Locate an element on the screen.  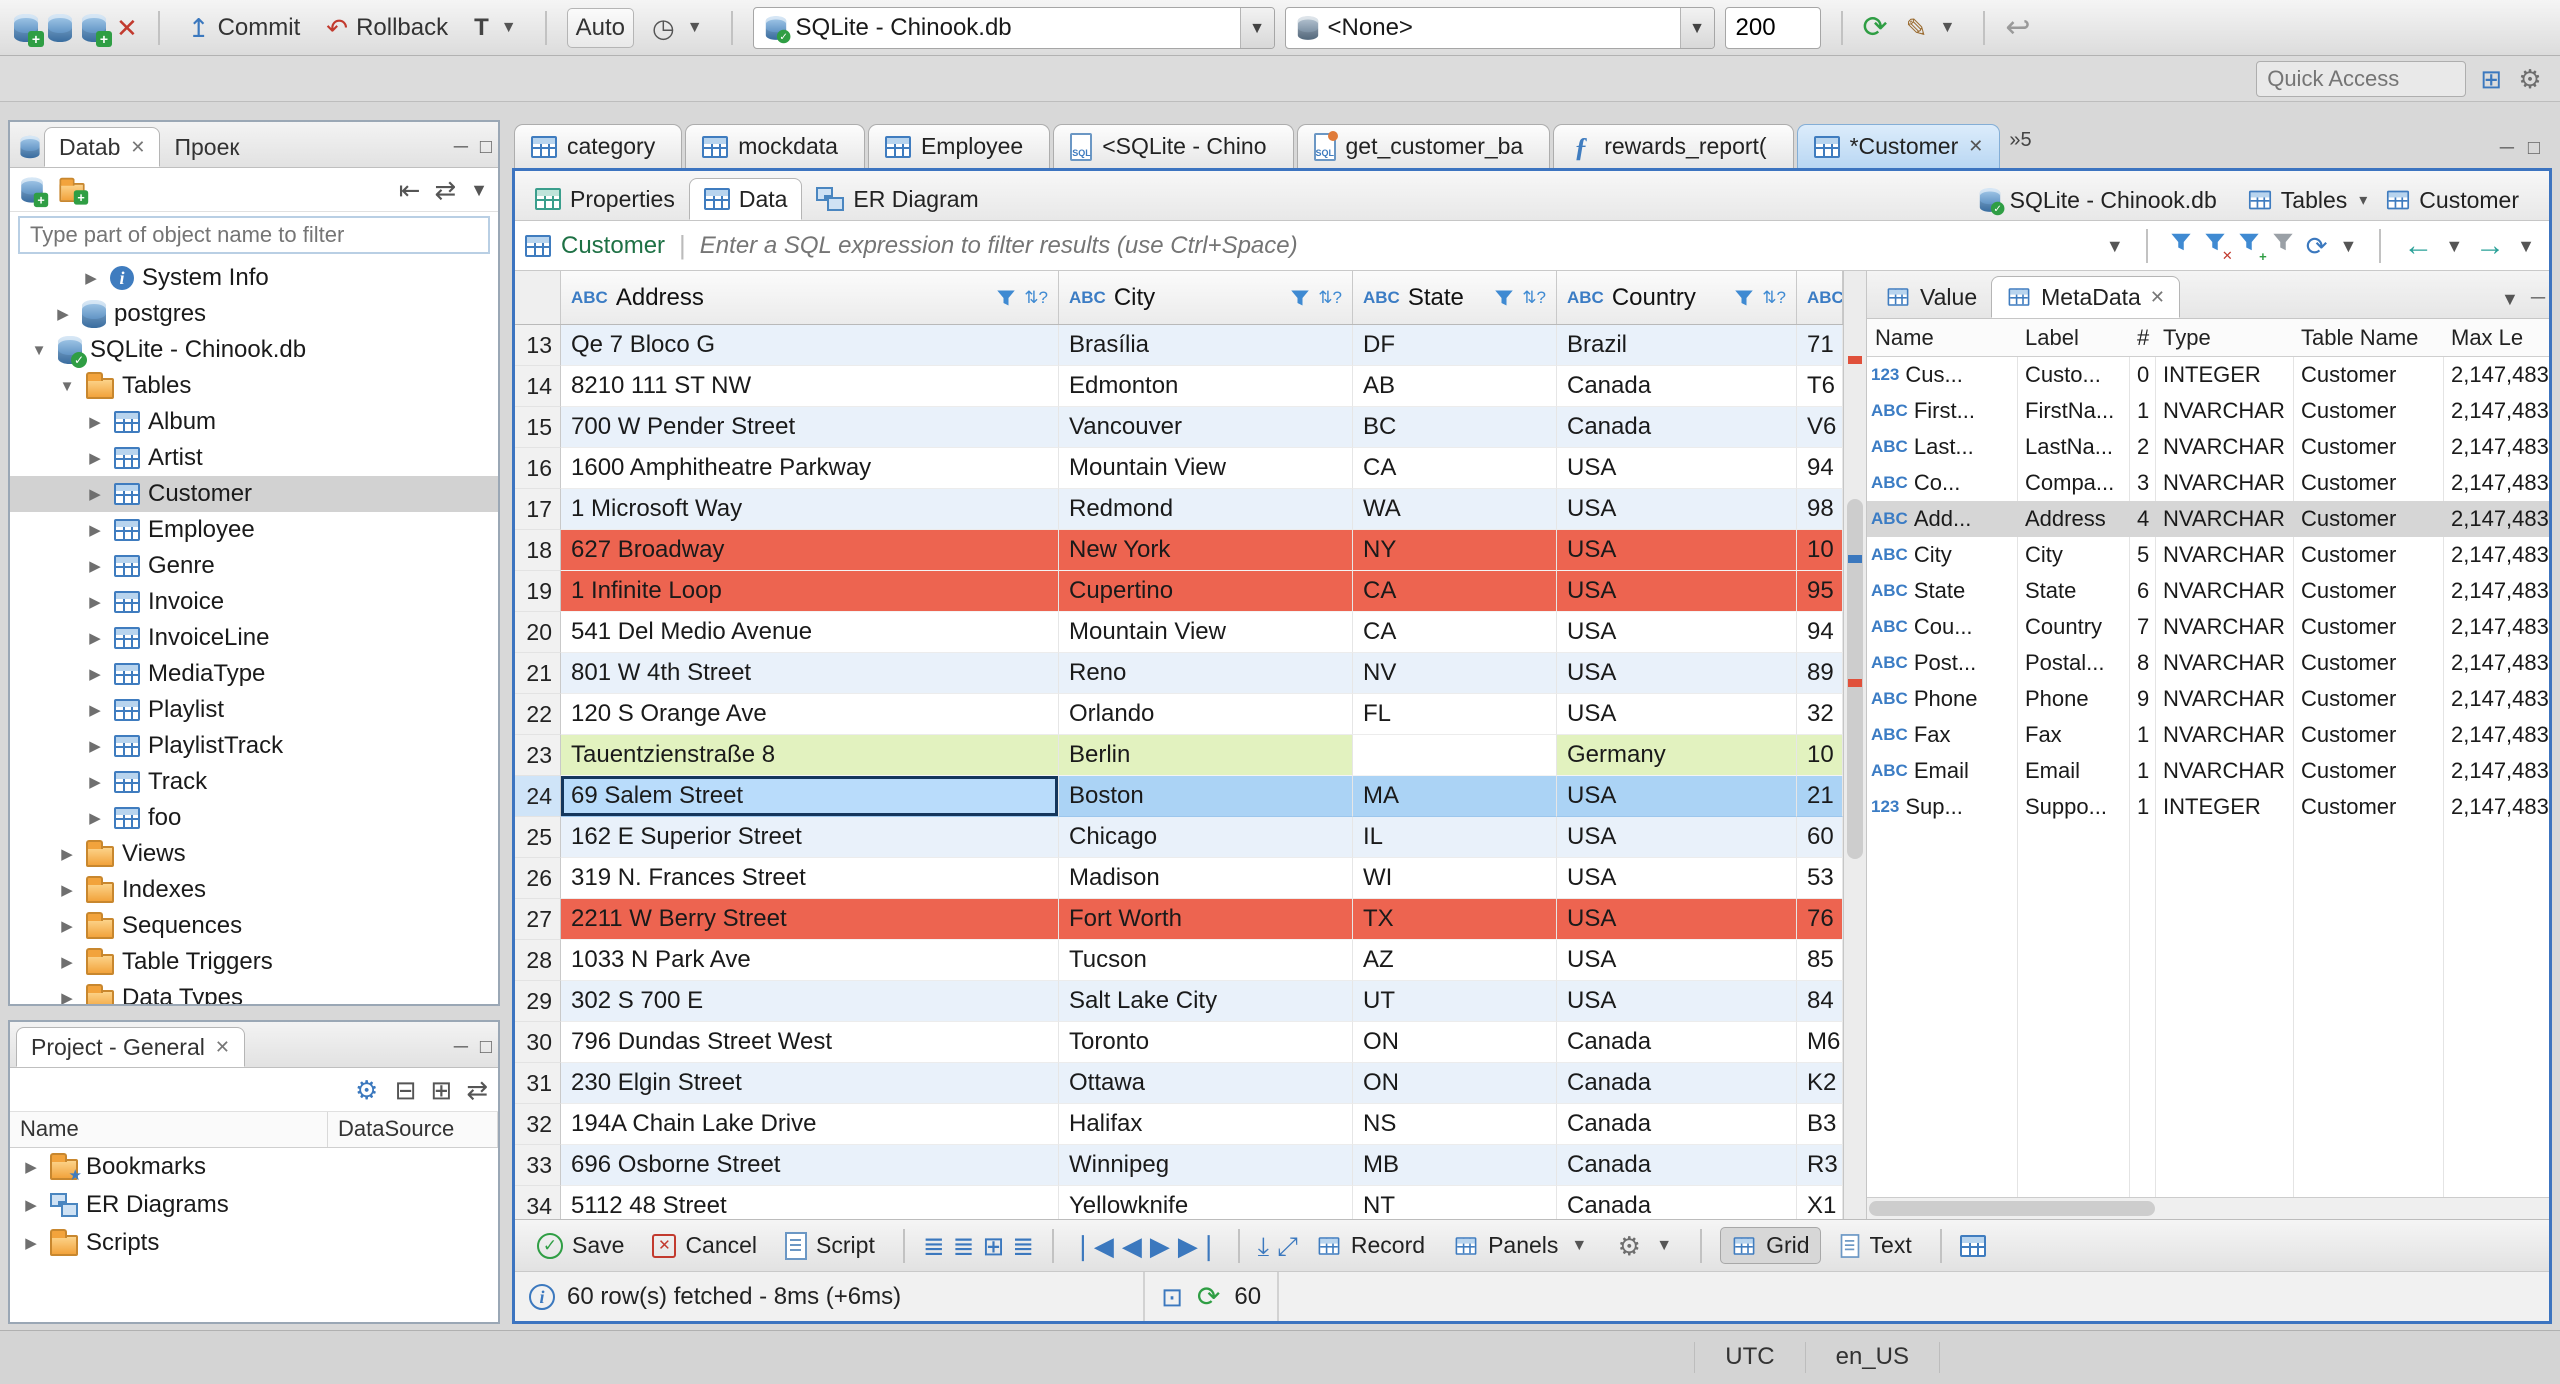
sort-icon: ⇅? is located at coordinates (1774, 298).